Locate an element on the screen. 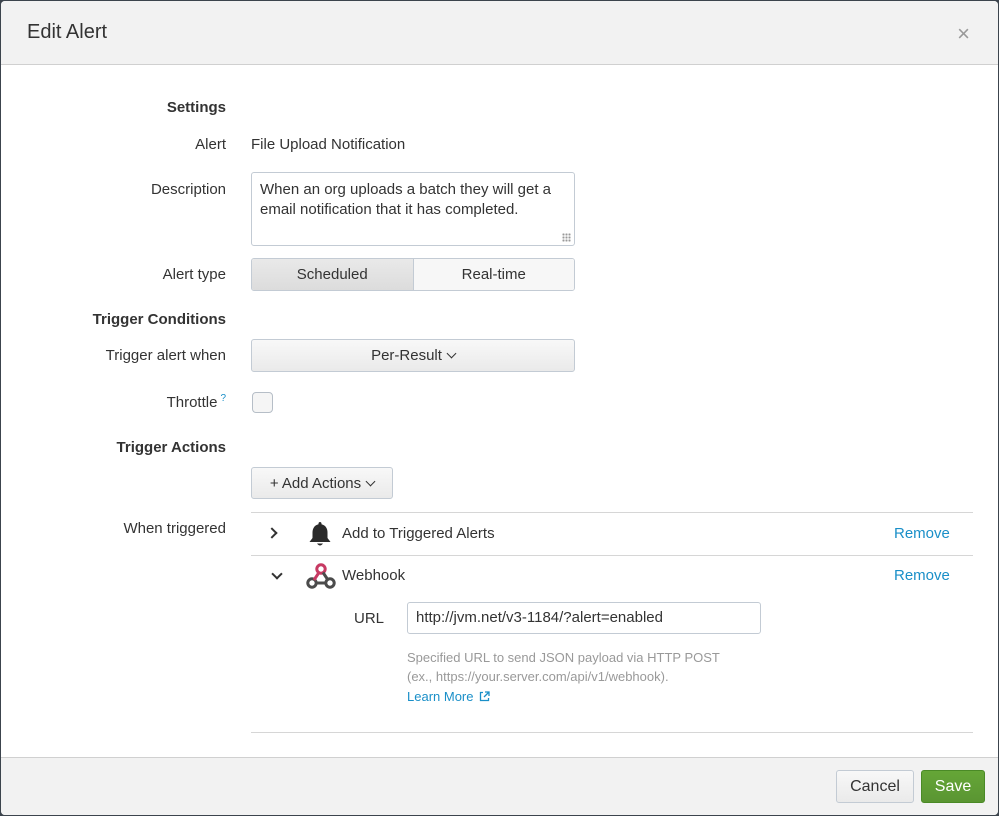  alert-type-realtime: Real-time is located at coordinates (493, 274).